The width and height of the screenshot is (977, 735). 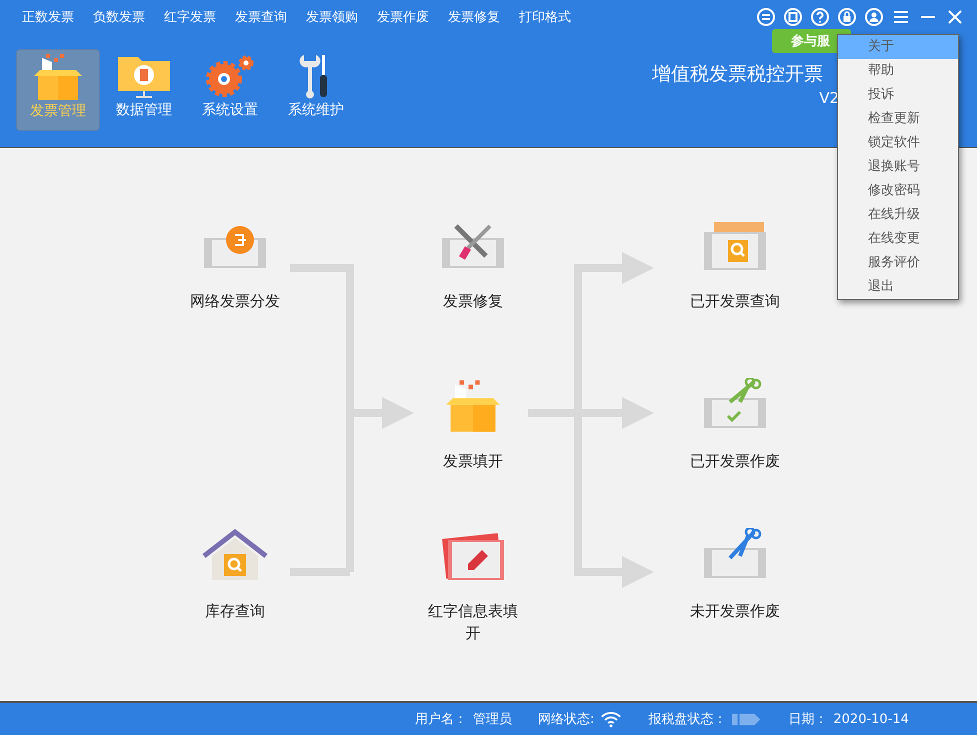 I want to click on menu-item: 修改密码, so click(x=898, y=191).